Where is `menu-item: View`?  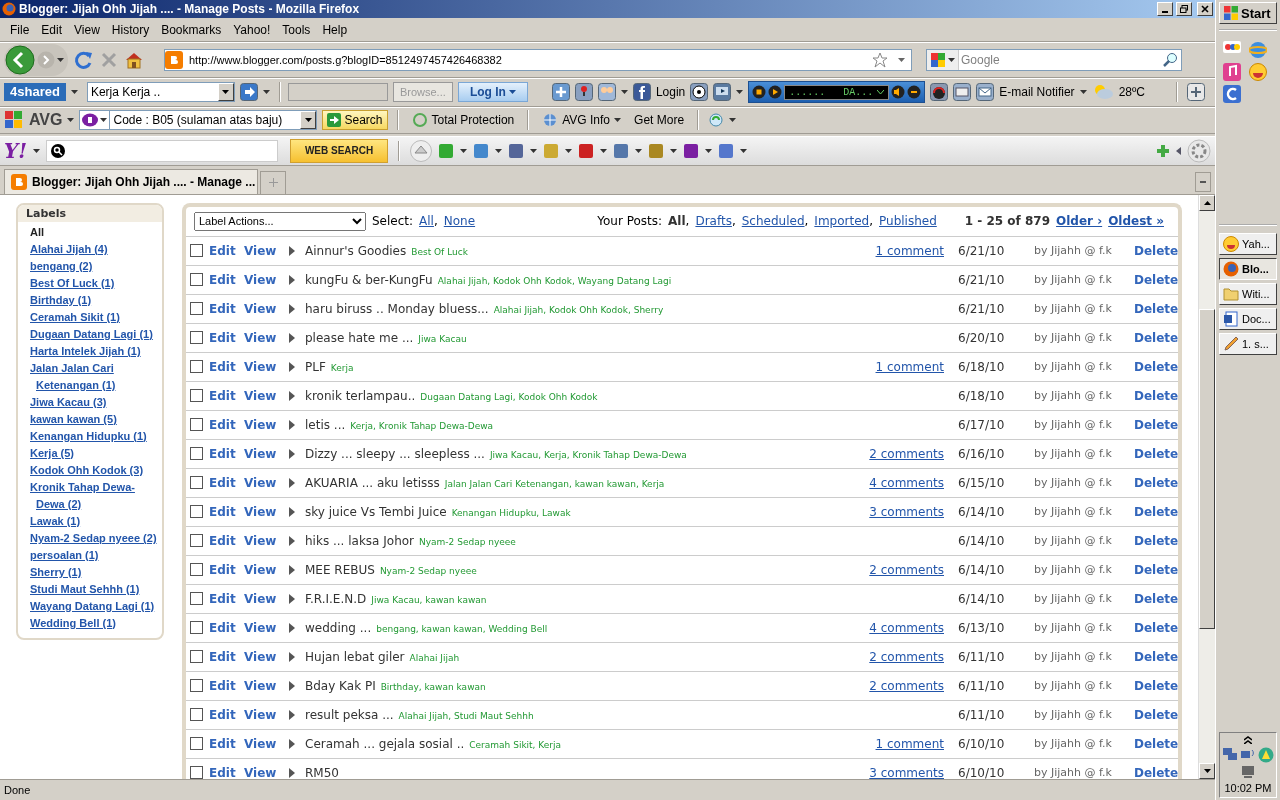 menu-item: View is located at coordinates (87, 30).